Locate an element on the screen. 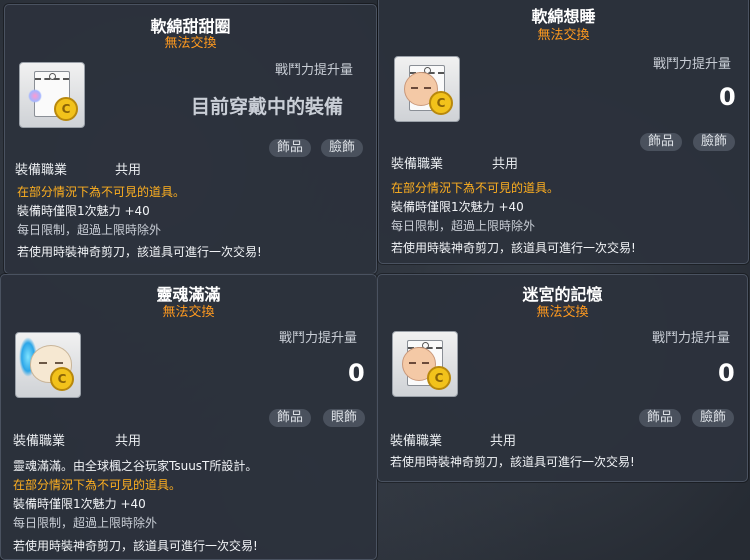 Image resolution: width=750 pixels, height=560 pixels. currently-equipped-text: 目前穿戴中的裝備 is located at coordinates (267, 107).